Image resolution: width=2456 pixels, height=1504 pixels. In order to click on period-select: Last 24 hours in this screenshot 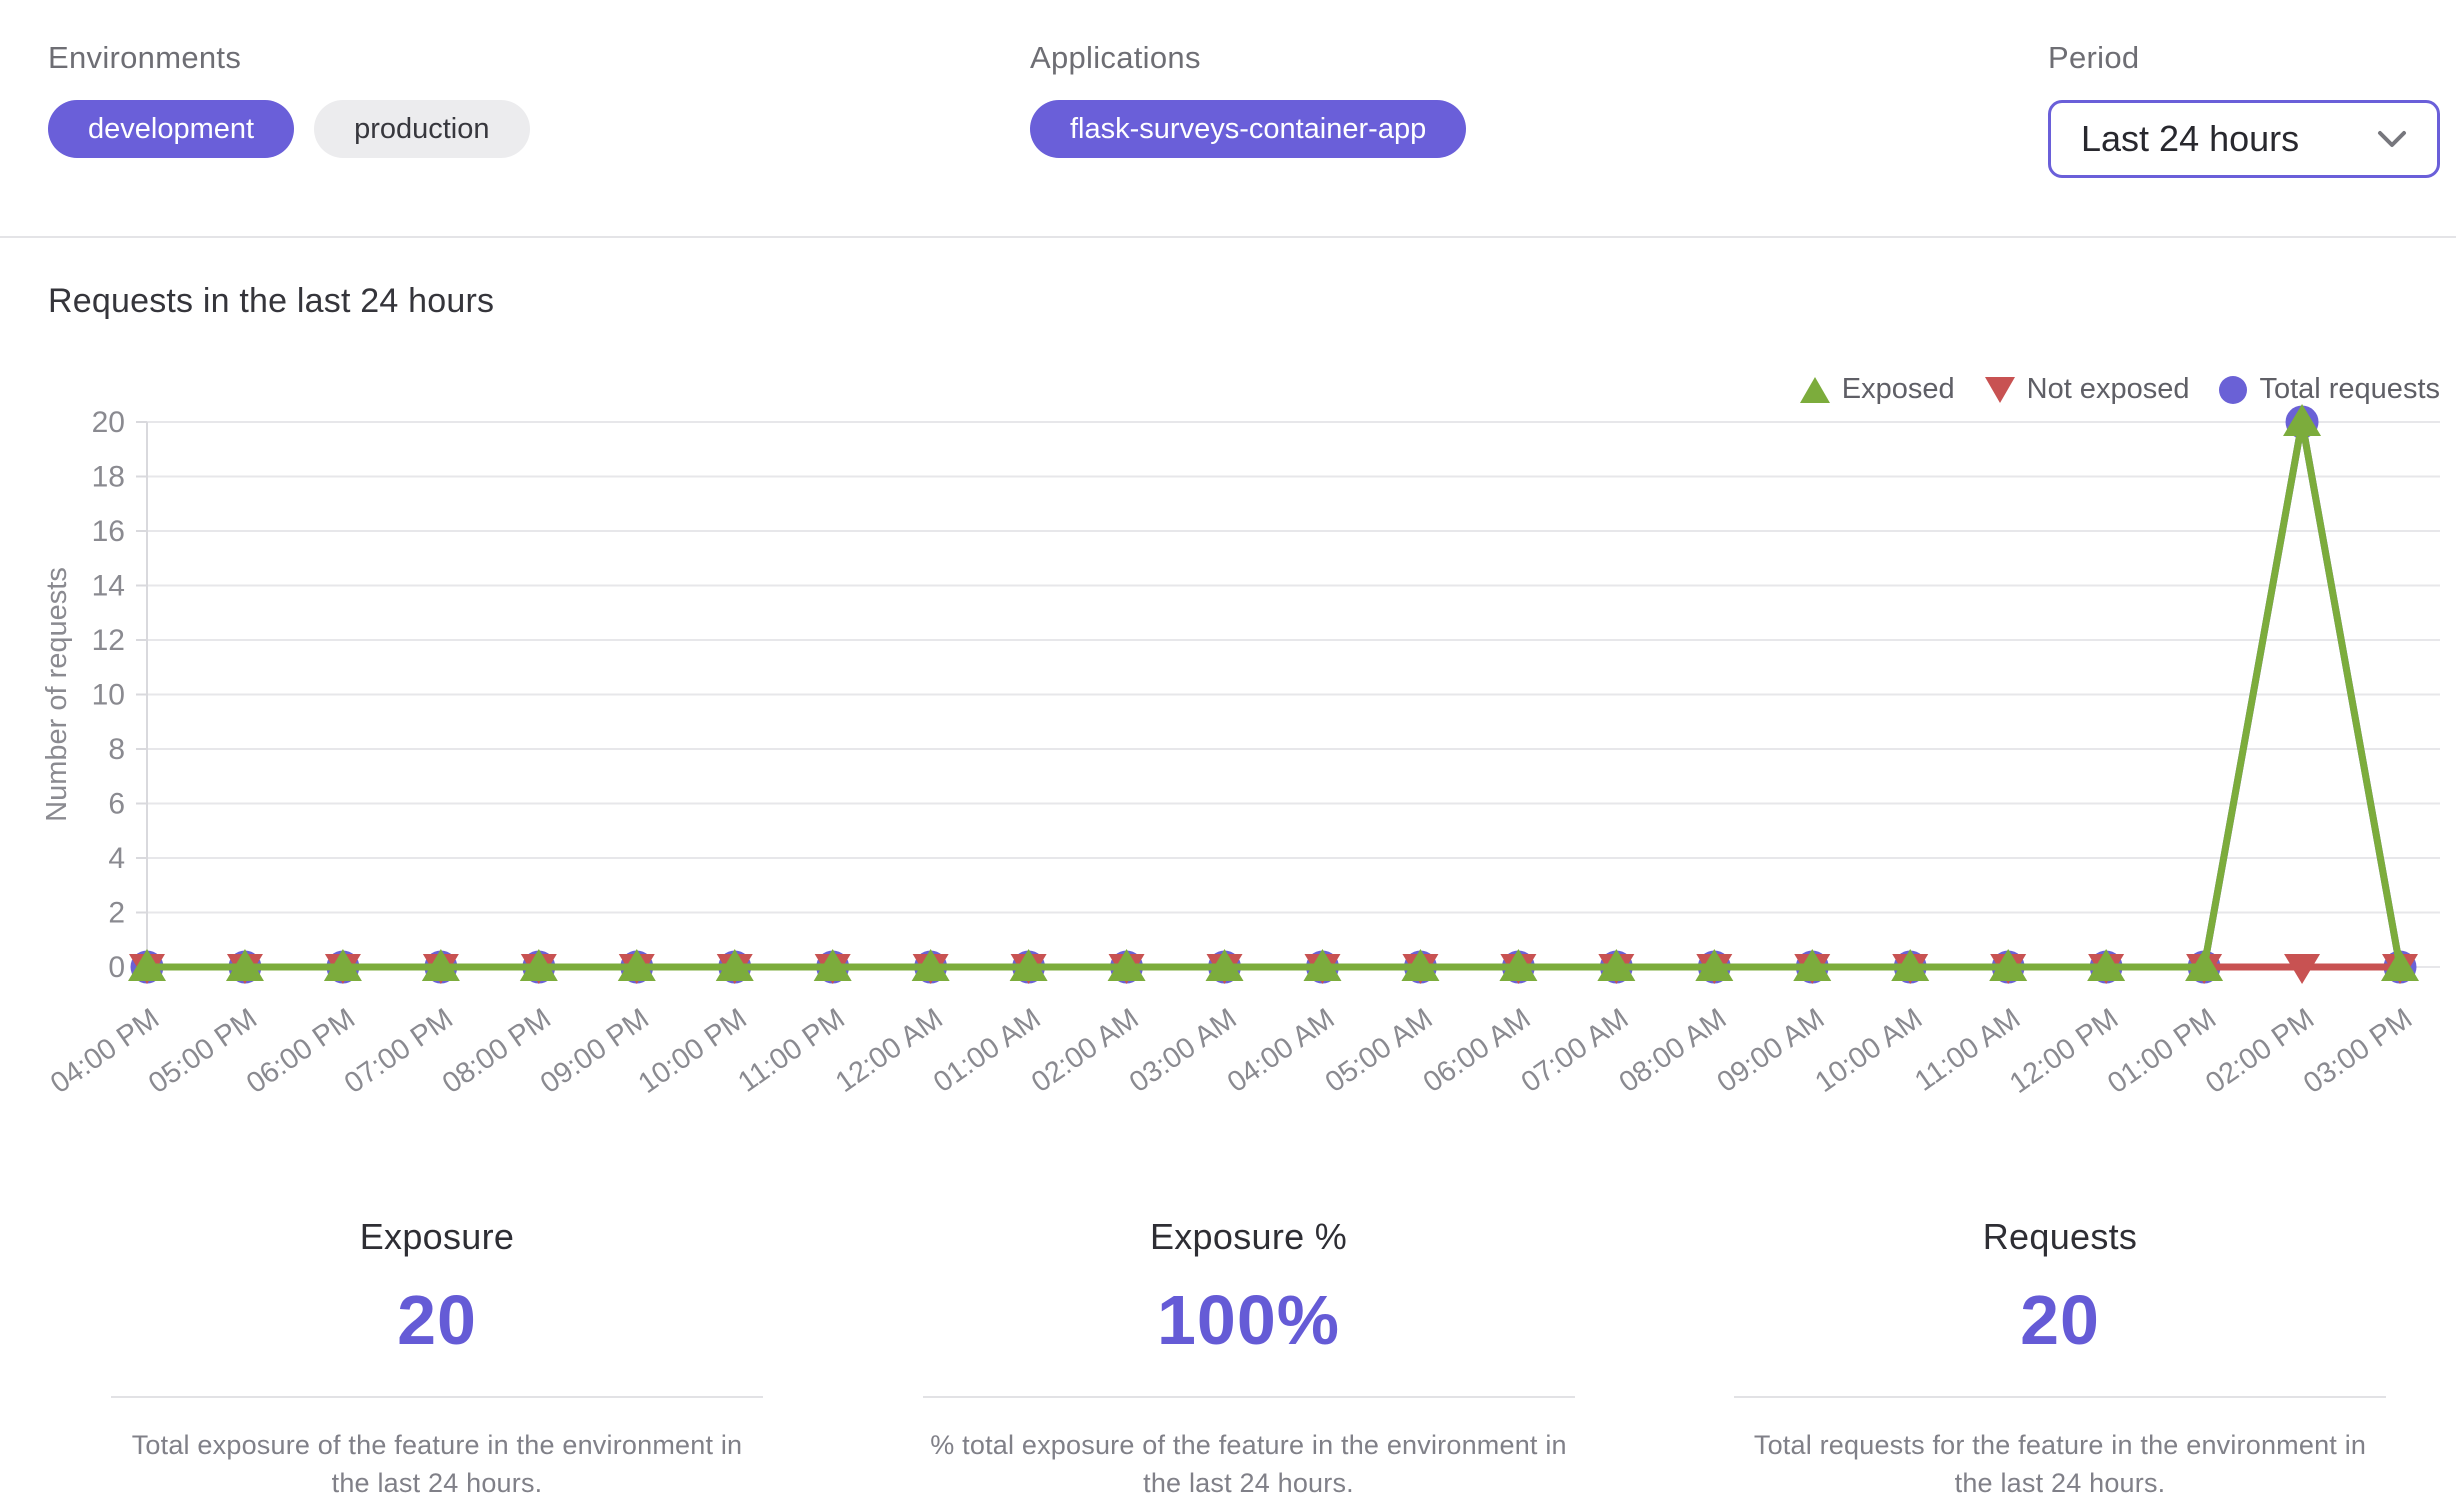, I will do `click(2244, 139)`.